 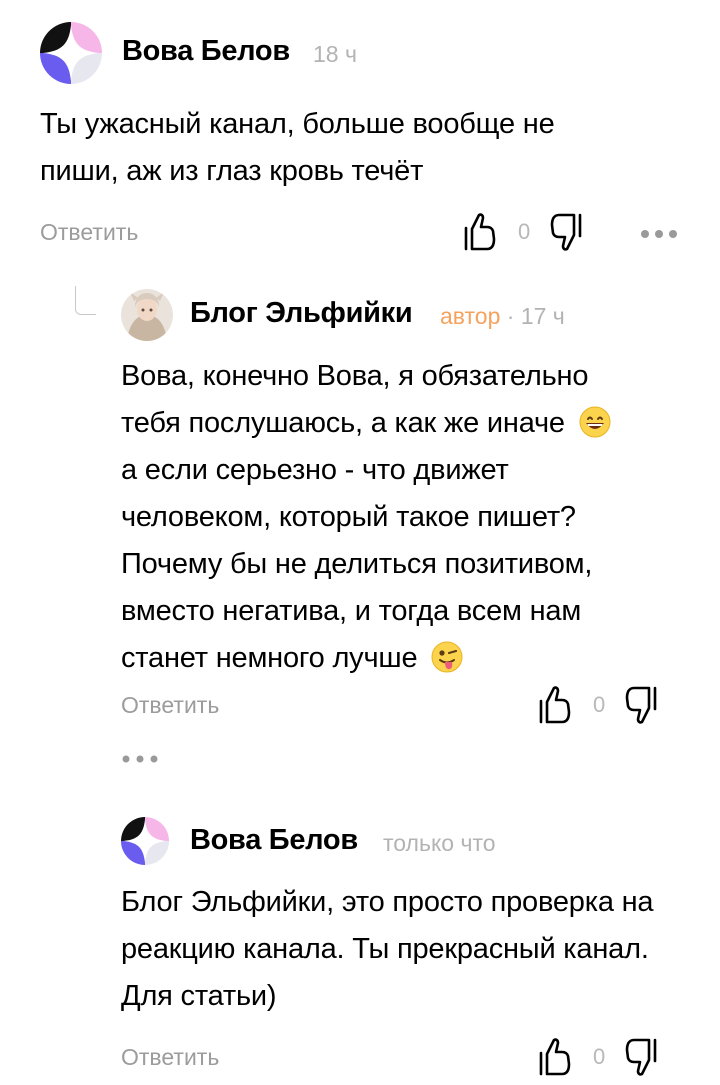 I want to click on comment-time: 17 ч, so click(x=542, y=316).